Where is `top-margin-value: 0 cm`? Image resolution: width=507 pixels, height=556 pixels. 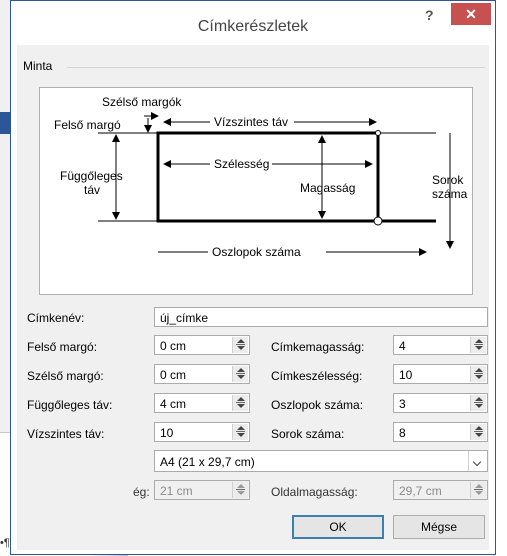
top-margin-value: 0 cm is located at coordinates (173, 346).